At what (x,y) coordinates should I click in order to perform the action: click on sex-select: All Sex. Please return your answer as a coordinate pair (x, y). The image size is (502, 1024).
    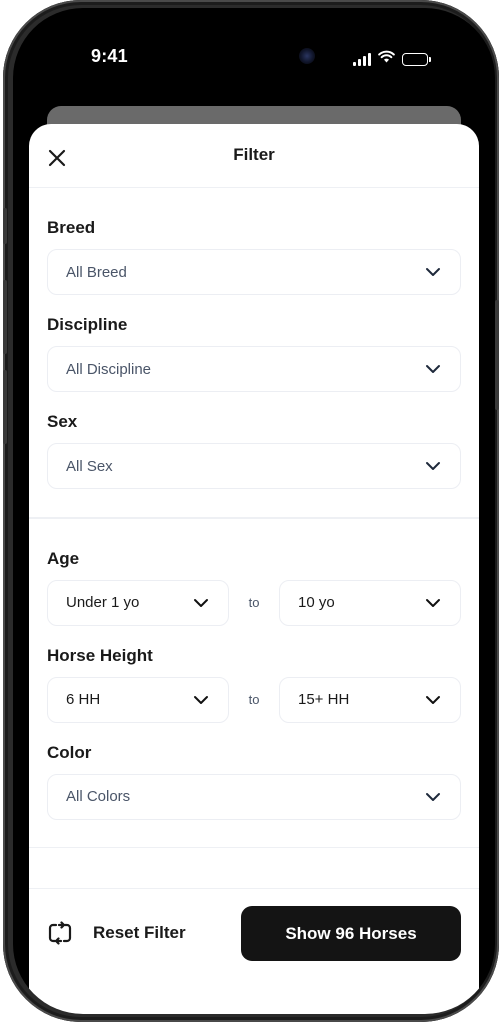
    Looking at the image, I should click on (254, 466).